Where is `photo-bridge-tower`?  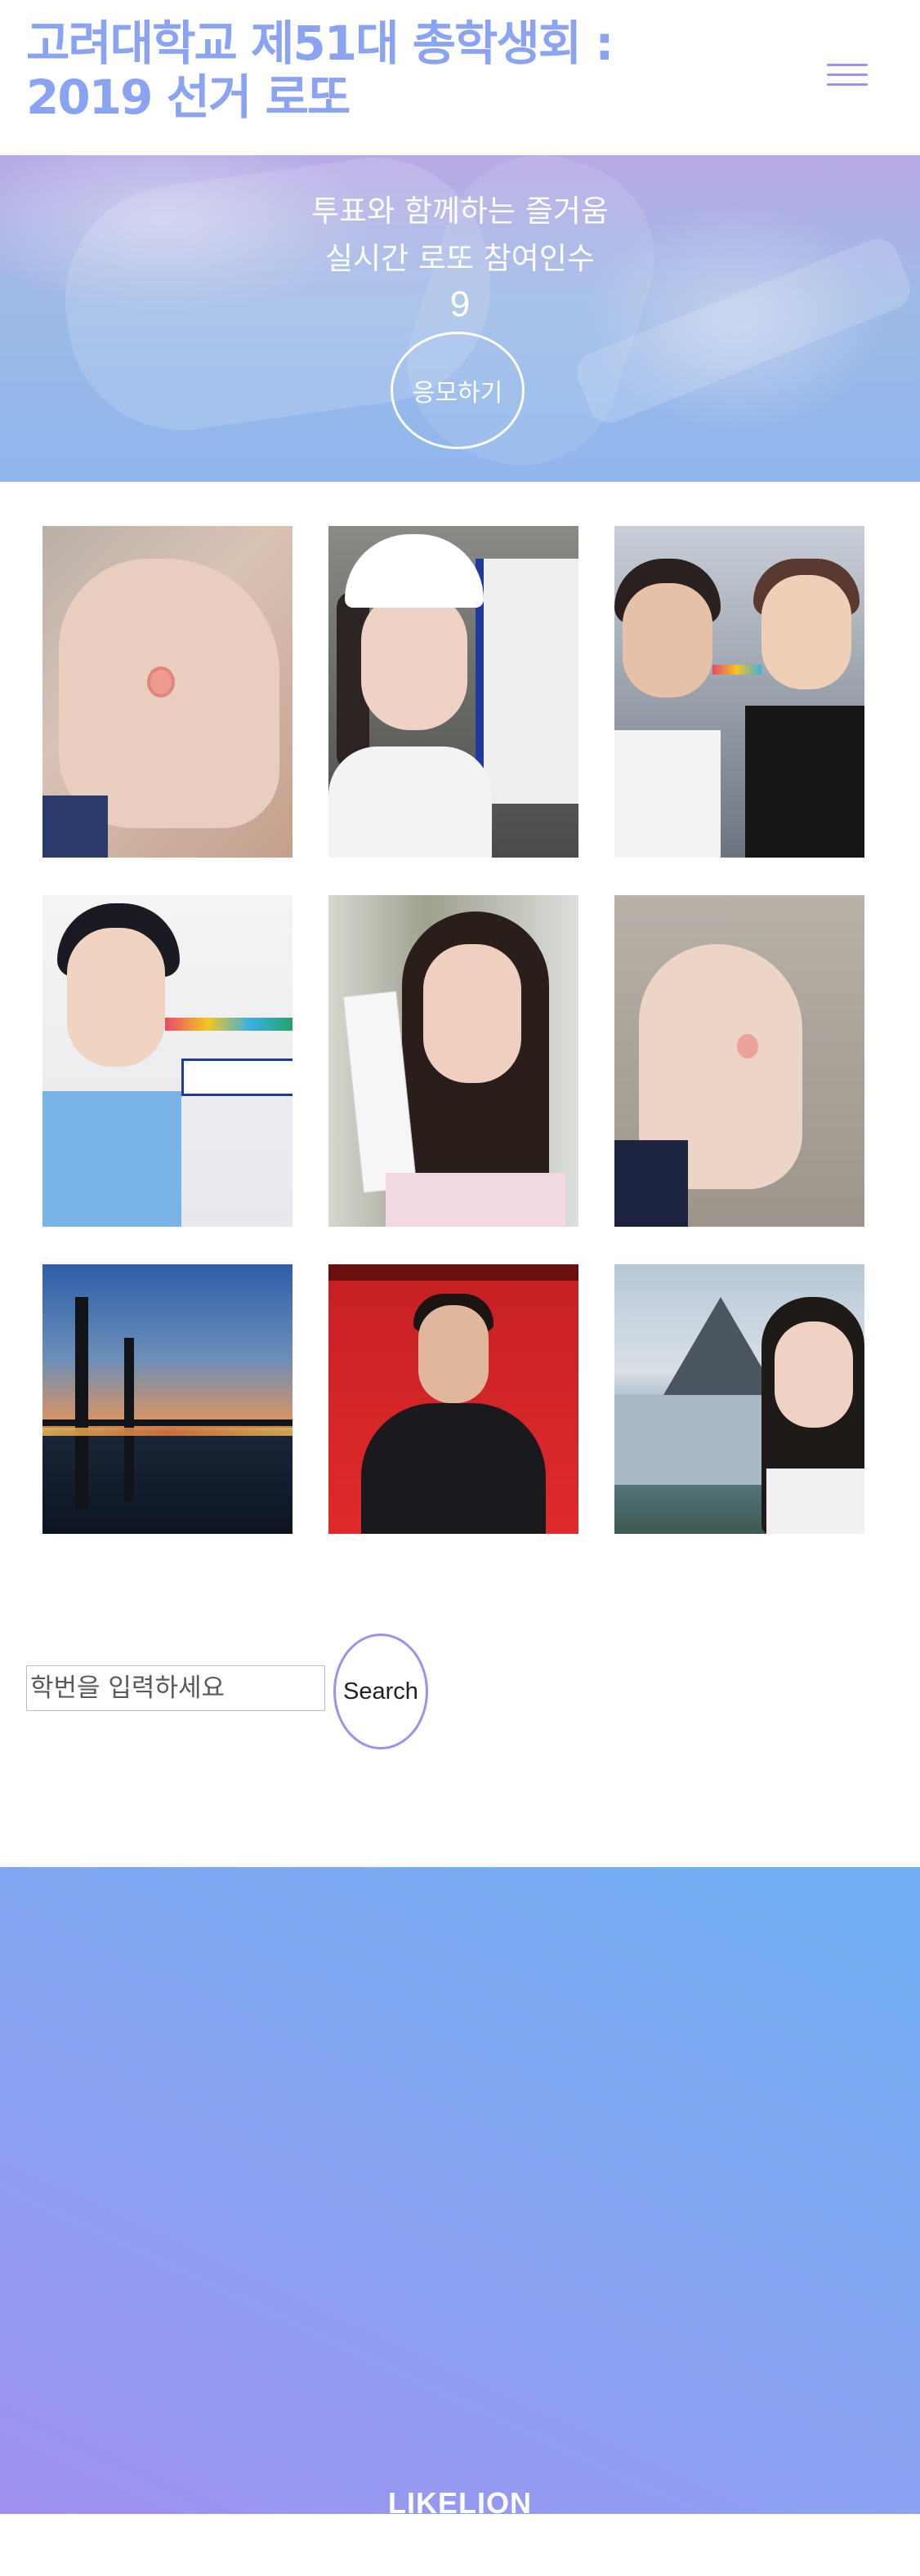
photo-bridge-tower is located at coordinates (81, 1403).